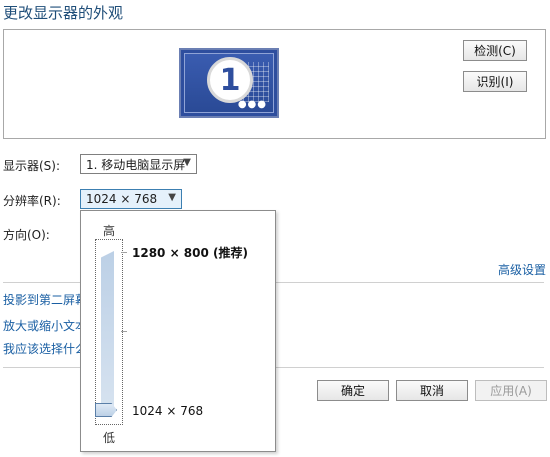 The image size is (550, 457). Describe the element at coordinates (353, 390) in the screenshot. I see `ok-button: 确定` at that location.